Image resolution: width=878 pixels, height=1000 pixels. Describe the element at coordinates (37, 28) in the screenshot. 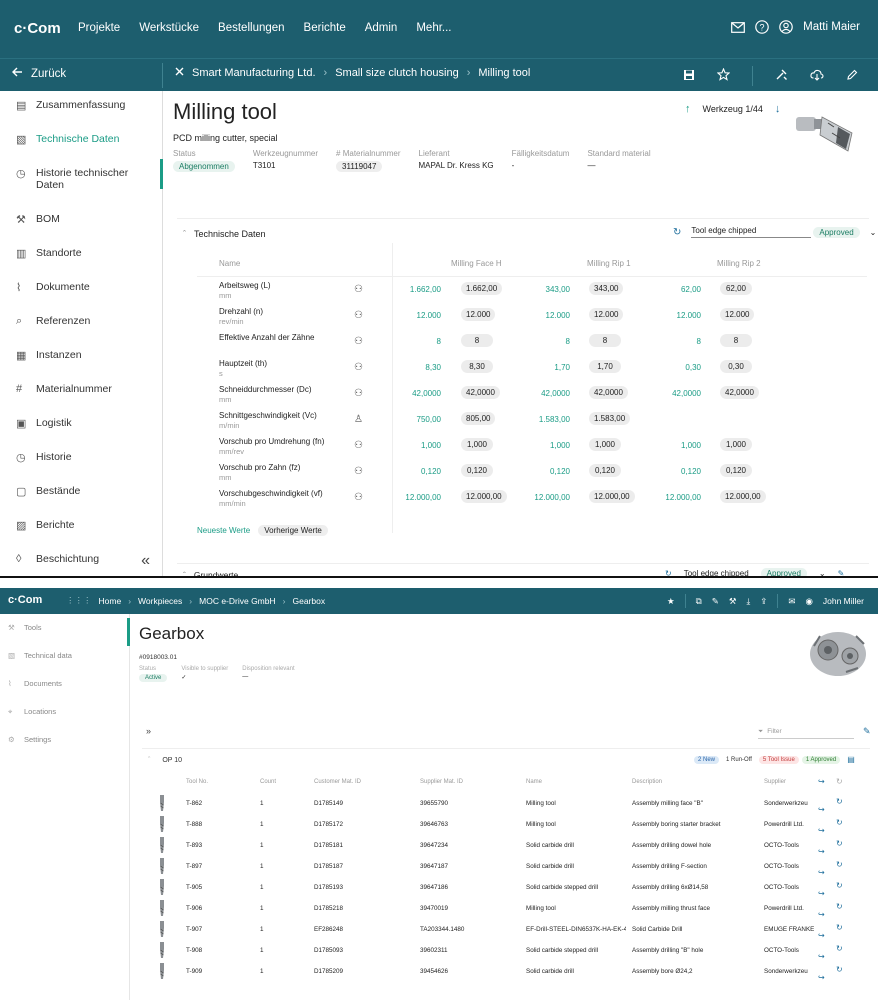

I see `ccom-logo: c·Com` at that location.